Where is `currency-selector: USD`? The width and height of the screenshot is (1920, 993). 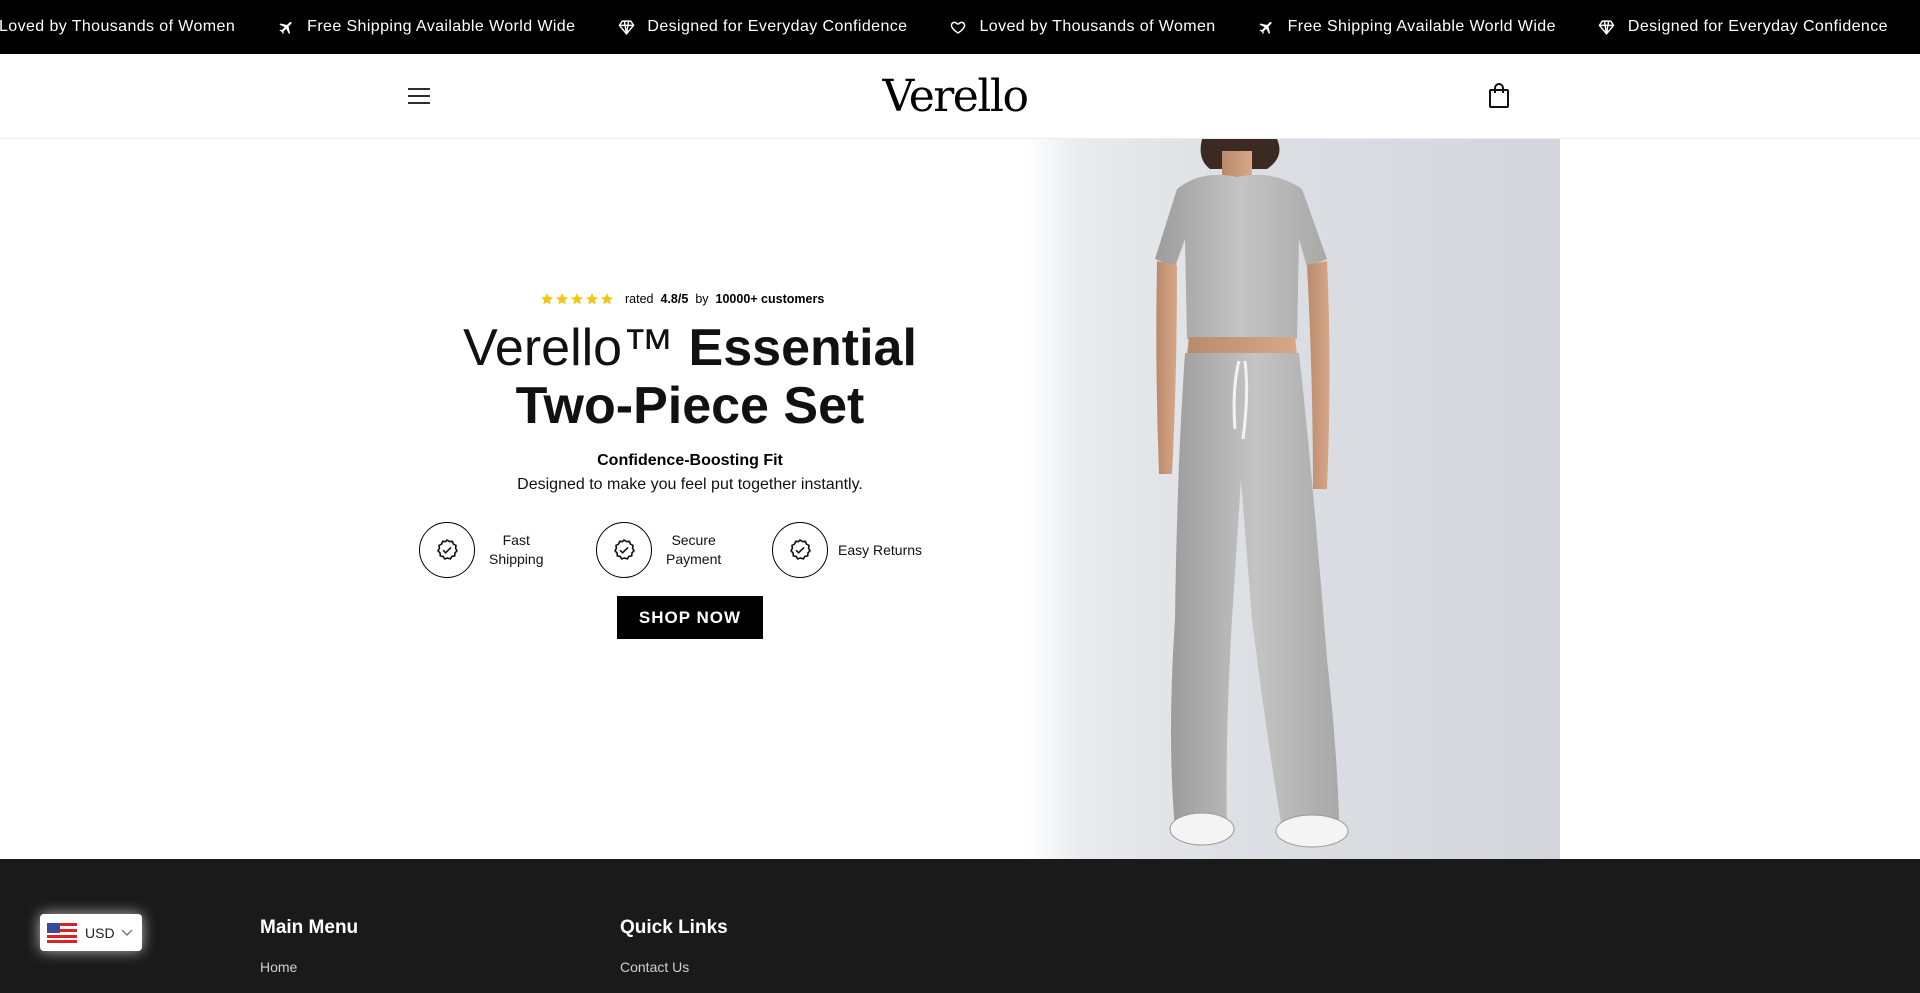 currency-selector: USD is located at coordinates (91, 932).